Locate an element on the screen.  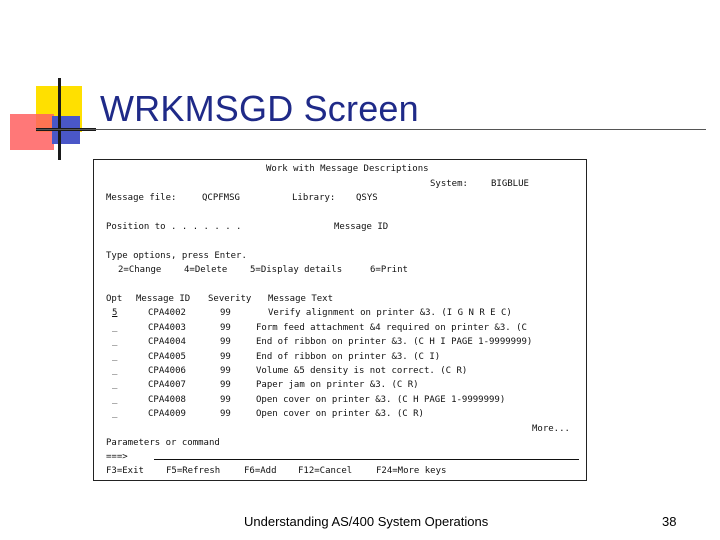
slide-footer: Understanding AS/400 System Operations is located at coordinates (366, 521).